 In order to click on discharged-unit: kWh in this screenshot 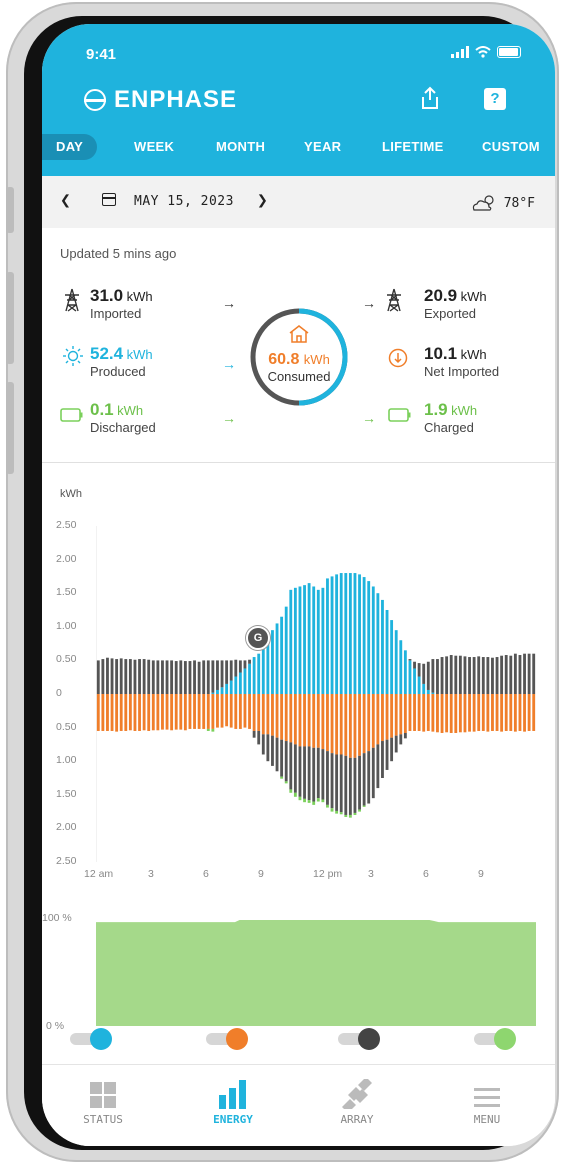, I will do `click(130, 410)`.